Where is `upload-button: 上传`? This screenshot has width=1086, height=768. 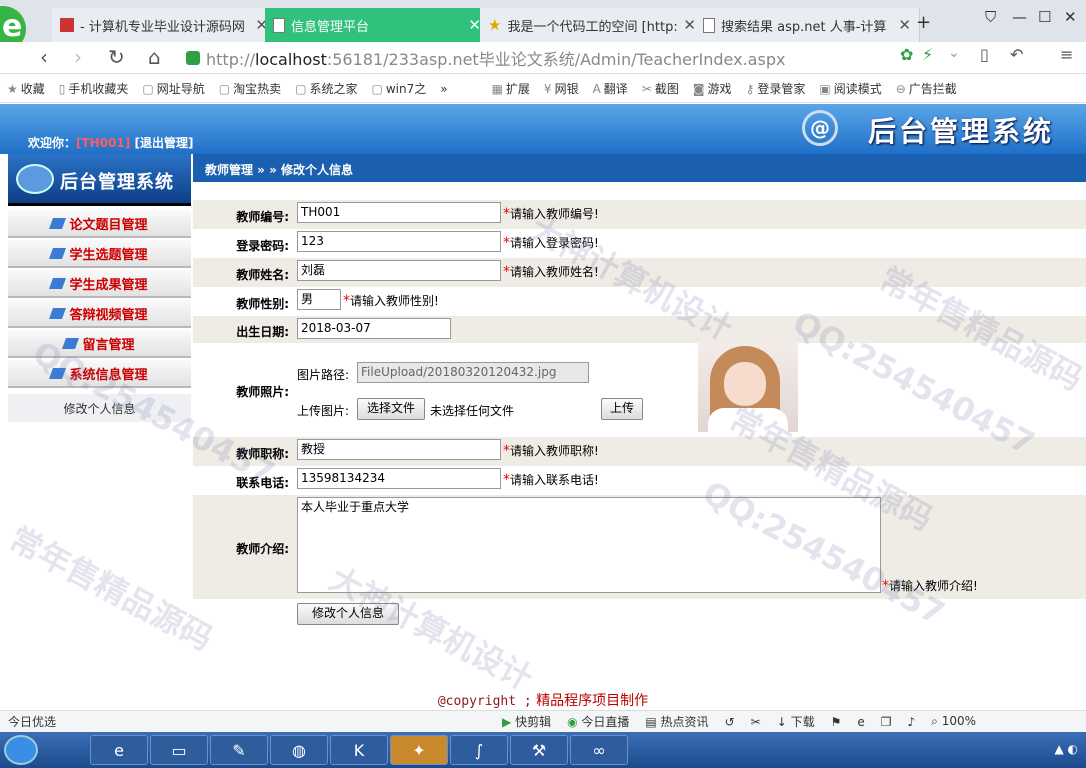
upload-button: 上传 is located at coordinates (622, 409).